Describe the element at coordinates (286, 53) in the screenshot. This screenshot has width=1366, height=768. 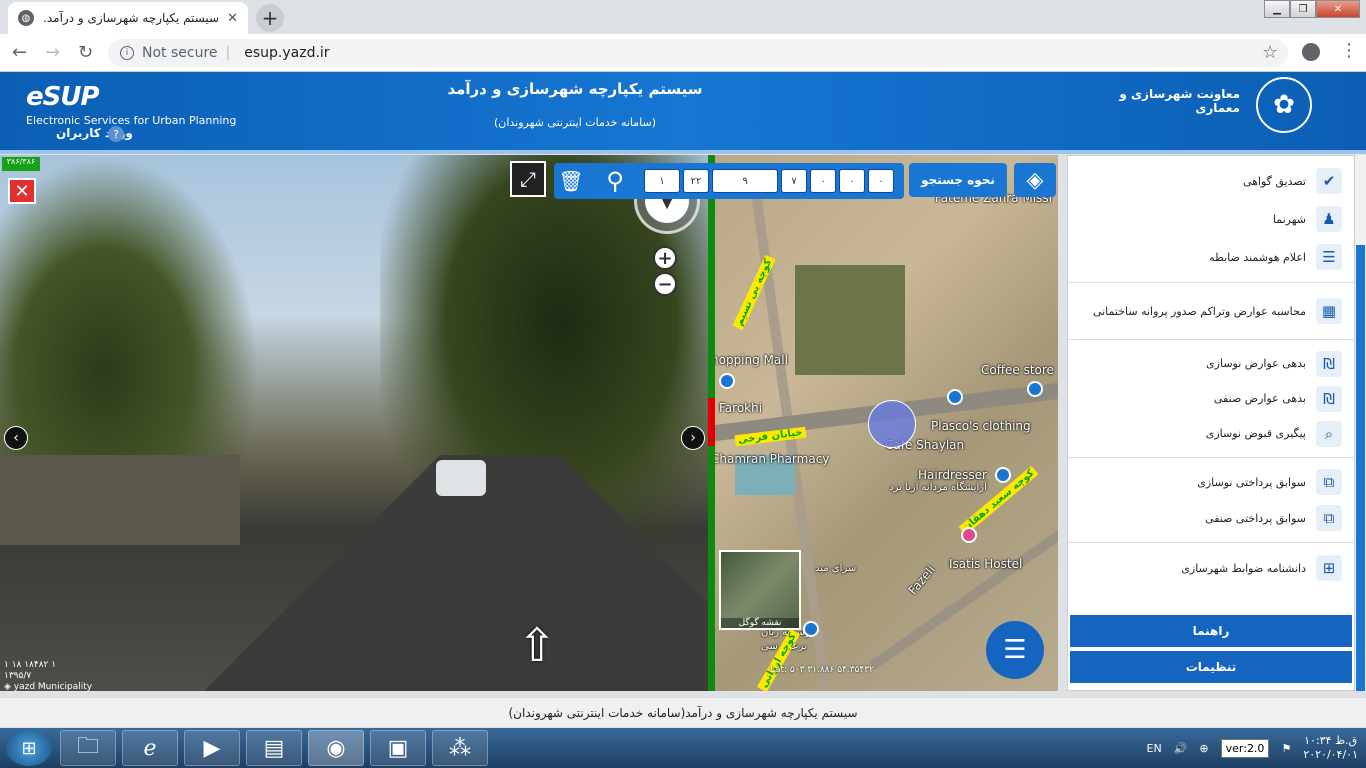
I see `url-text: esup.yazd.ir` at that location.